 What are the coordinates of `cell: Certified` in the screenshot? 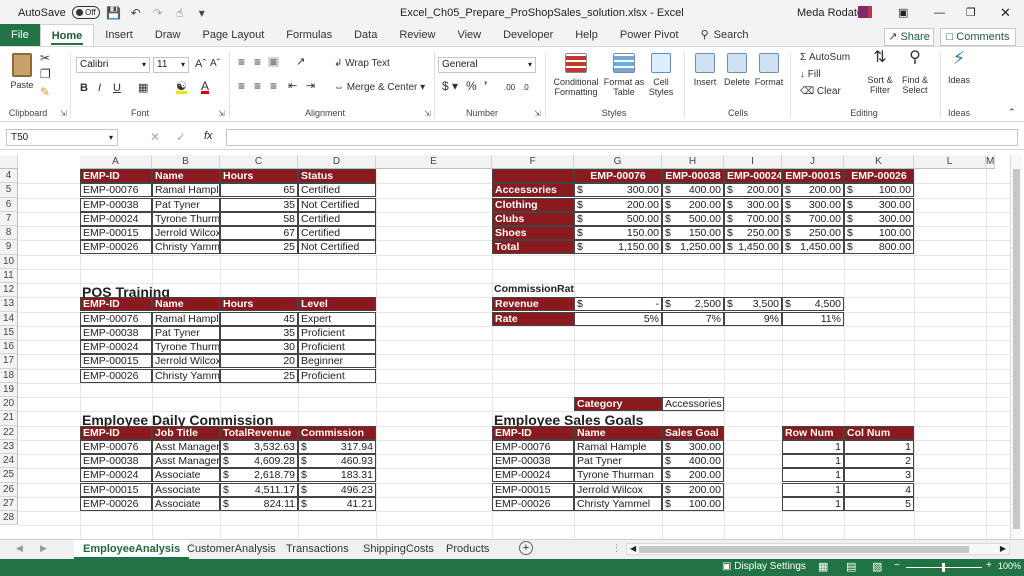 It's located at (337, 190).